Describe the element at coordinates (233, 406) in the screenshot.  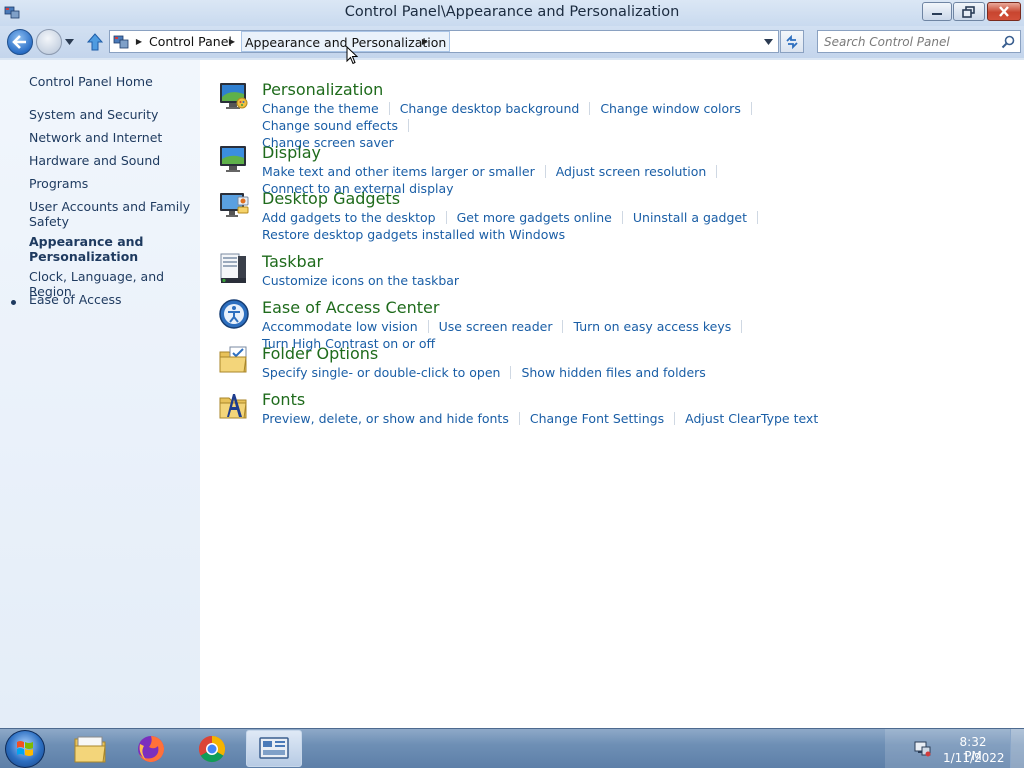
I see `fonts-icon` at that location.